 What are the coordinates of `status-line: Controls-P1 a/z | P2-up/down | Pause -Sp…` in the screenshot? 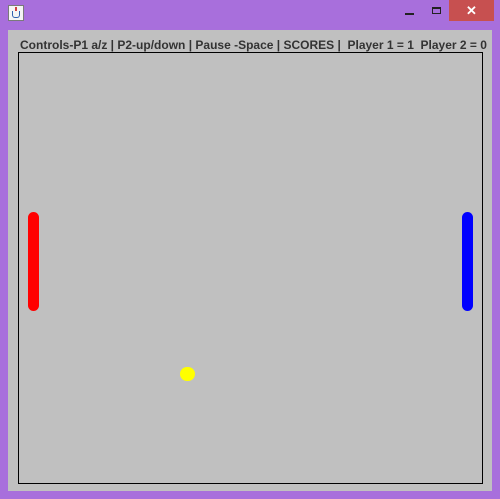 It's located at (253, 45).